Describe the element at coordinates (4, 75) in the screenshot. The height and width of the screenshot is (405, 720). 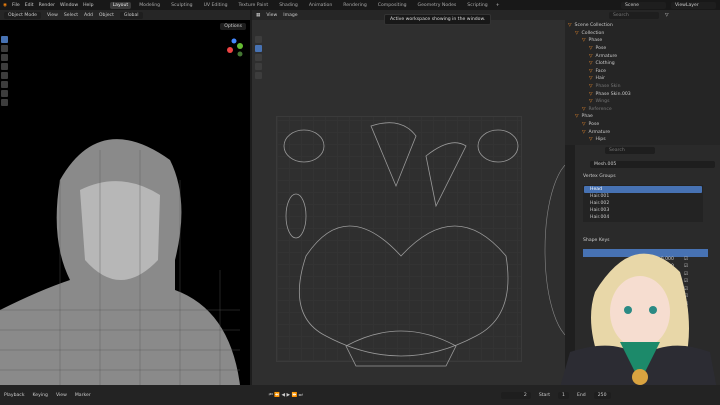
I see `scale-tool-icon` at that location.